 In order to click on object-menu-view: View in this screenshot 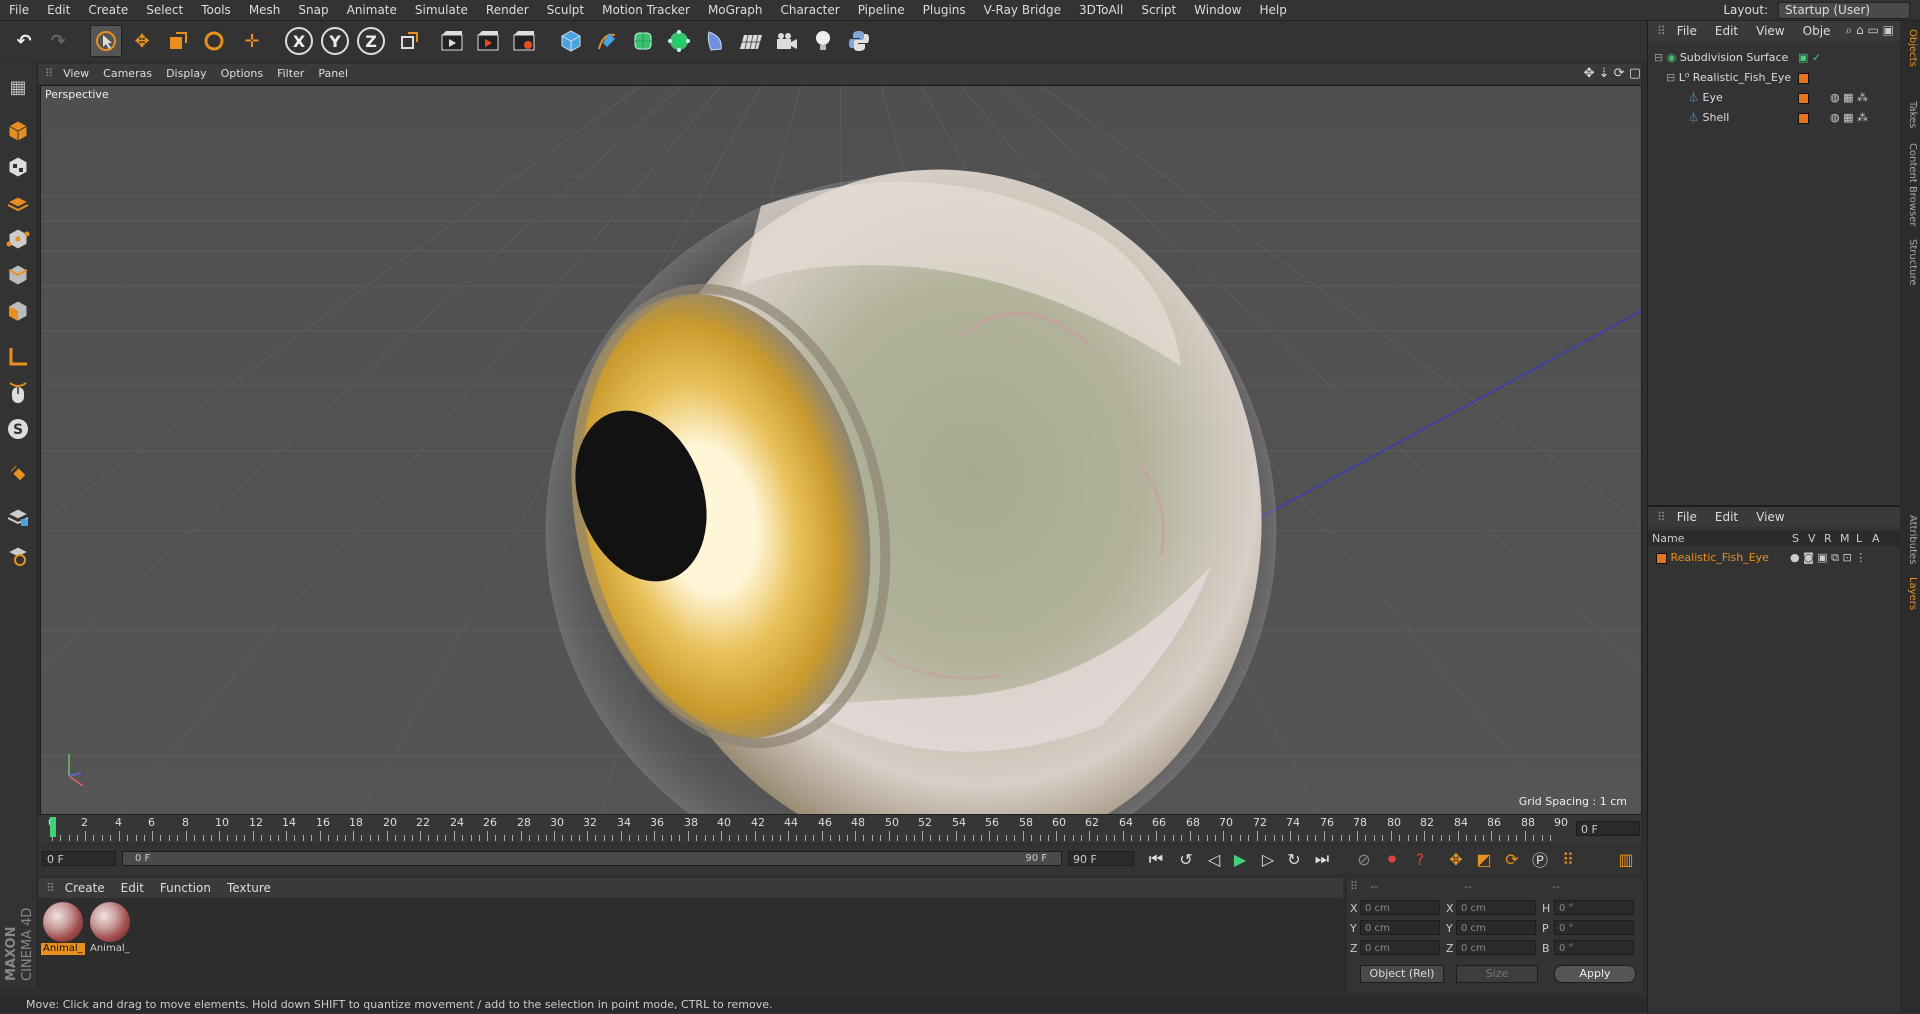, I will do `click(1770, 31)`.